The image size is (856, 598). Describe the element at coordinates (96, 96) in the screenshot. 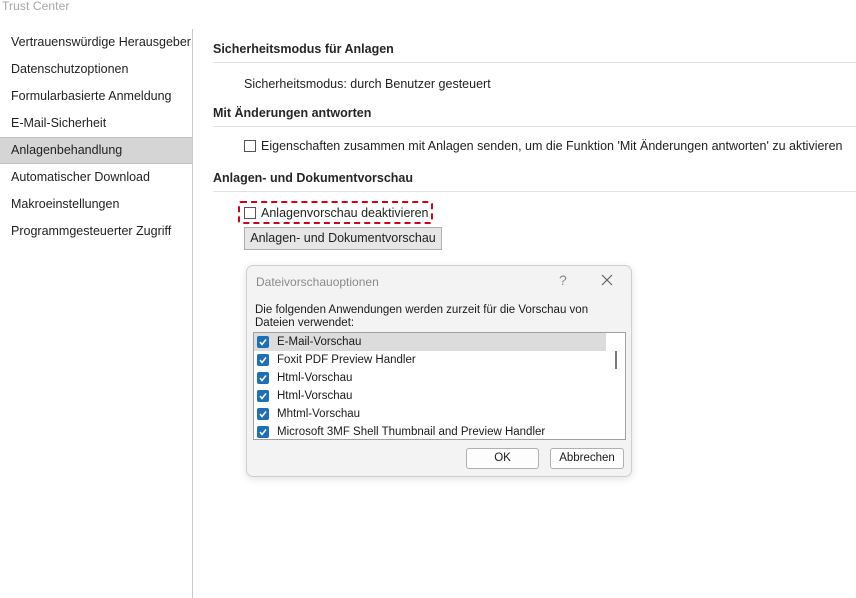

I see `sidebar-item-formularbasierte-anmeldung: Formularbasierte Anmeldung` at that location.